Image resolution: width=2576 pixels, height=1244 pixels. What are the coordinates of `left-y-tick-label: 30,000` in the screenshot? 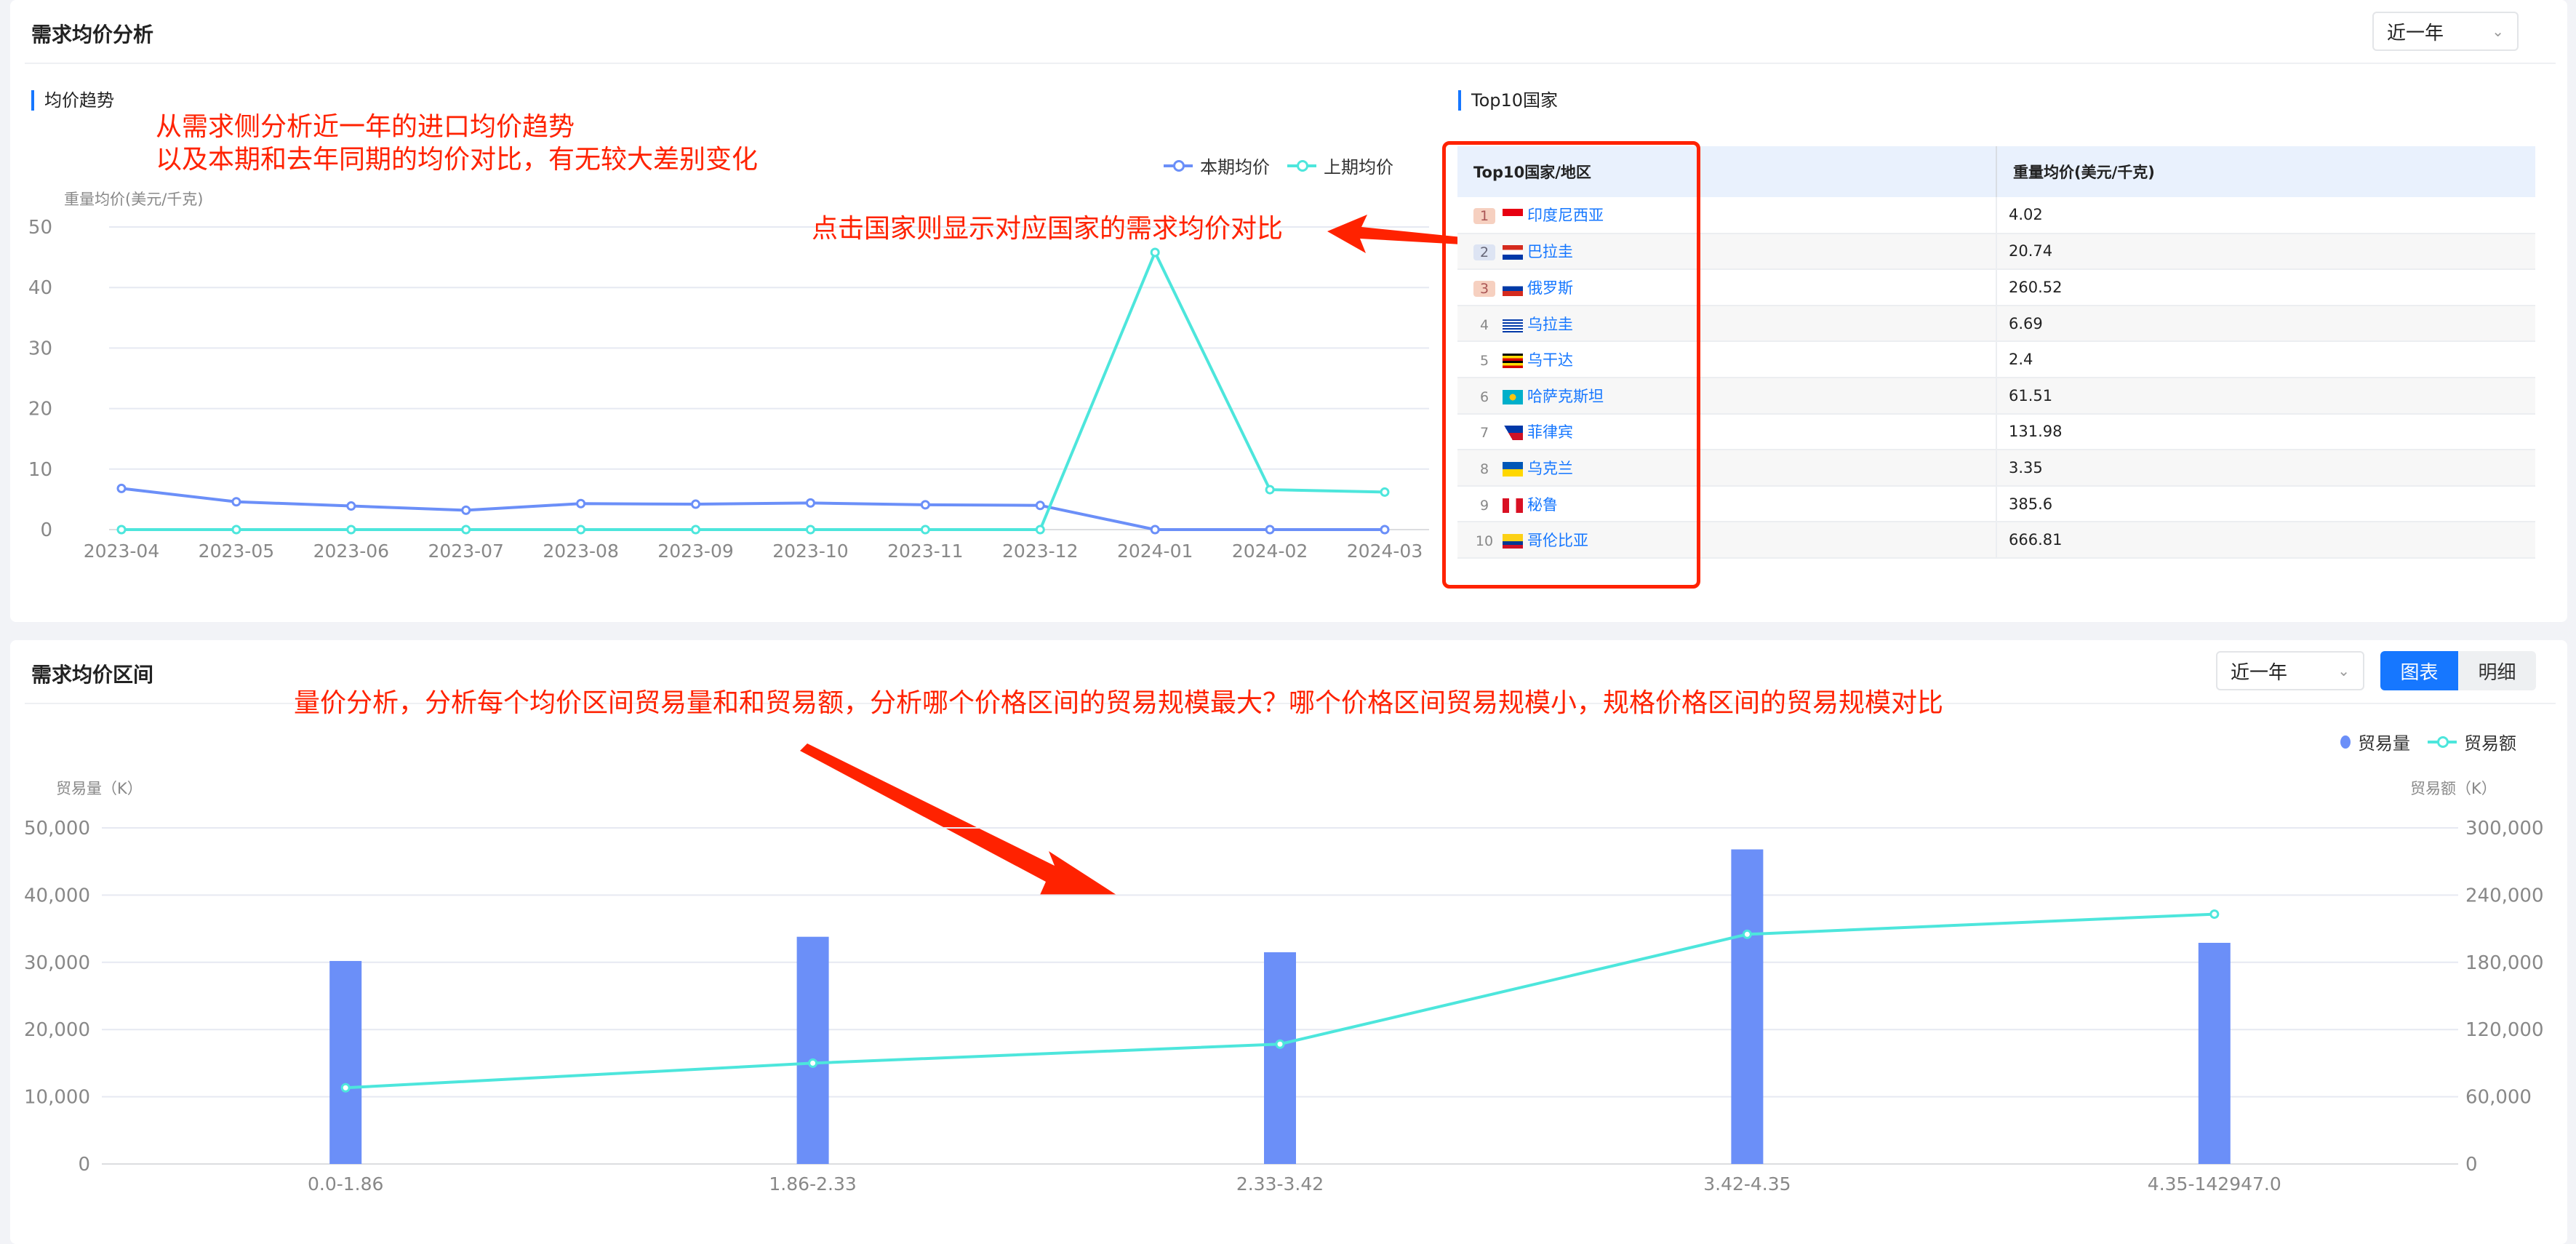 It's located at (57, 963).